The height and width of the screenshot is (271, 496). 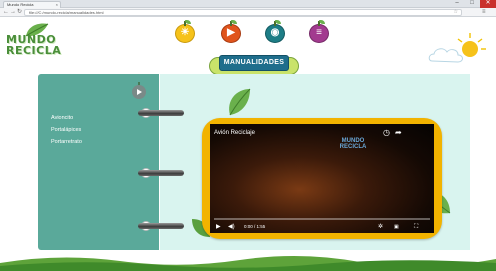 What do you see at coordinates (218, 227) in the screenshot?
I see `play-icon: ▶` at bounding box center [218, 227].